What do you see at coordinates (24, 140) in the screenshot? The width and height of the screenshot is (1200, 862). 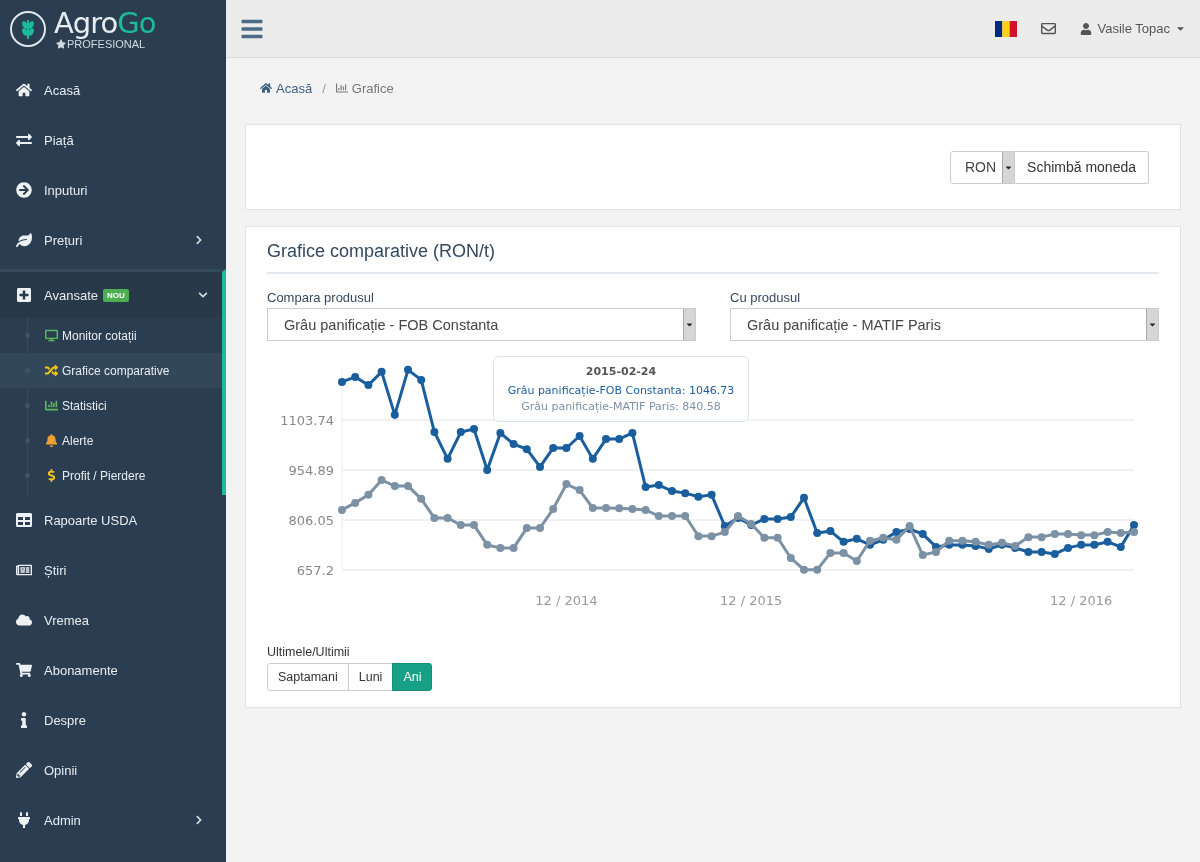 I see `arrows-icon` at bounding box center [24, 140].